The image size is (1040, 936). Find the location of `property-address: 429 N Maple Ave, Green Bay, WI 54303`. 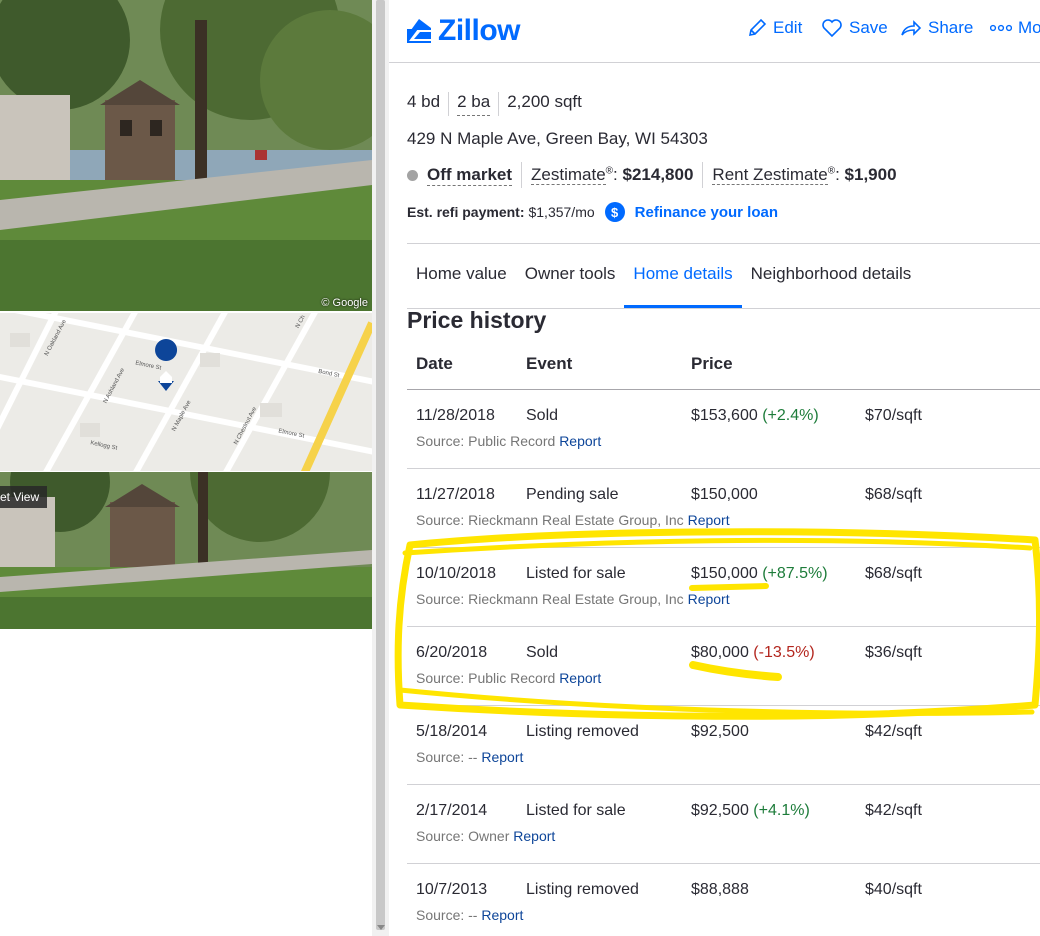

property-address: 429 N Maple Ave, Green Bay, WI 54303 is located at coordinates (557, 138).